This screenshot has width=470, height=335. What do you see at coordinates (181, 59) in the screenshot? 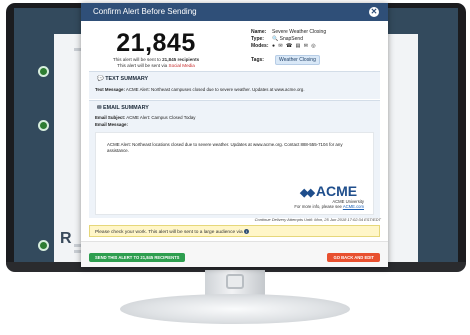
I see `sent-count-text: 21,845 recipients` at bounding box center [181, 59].